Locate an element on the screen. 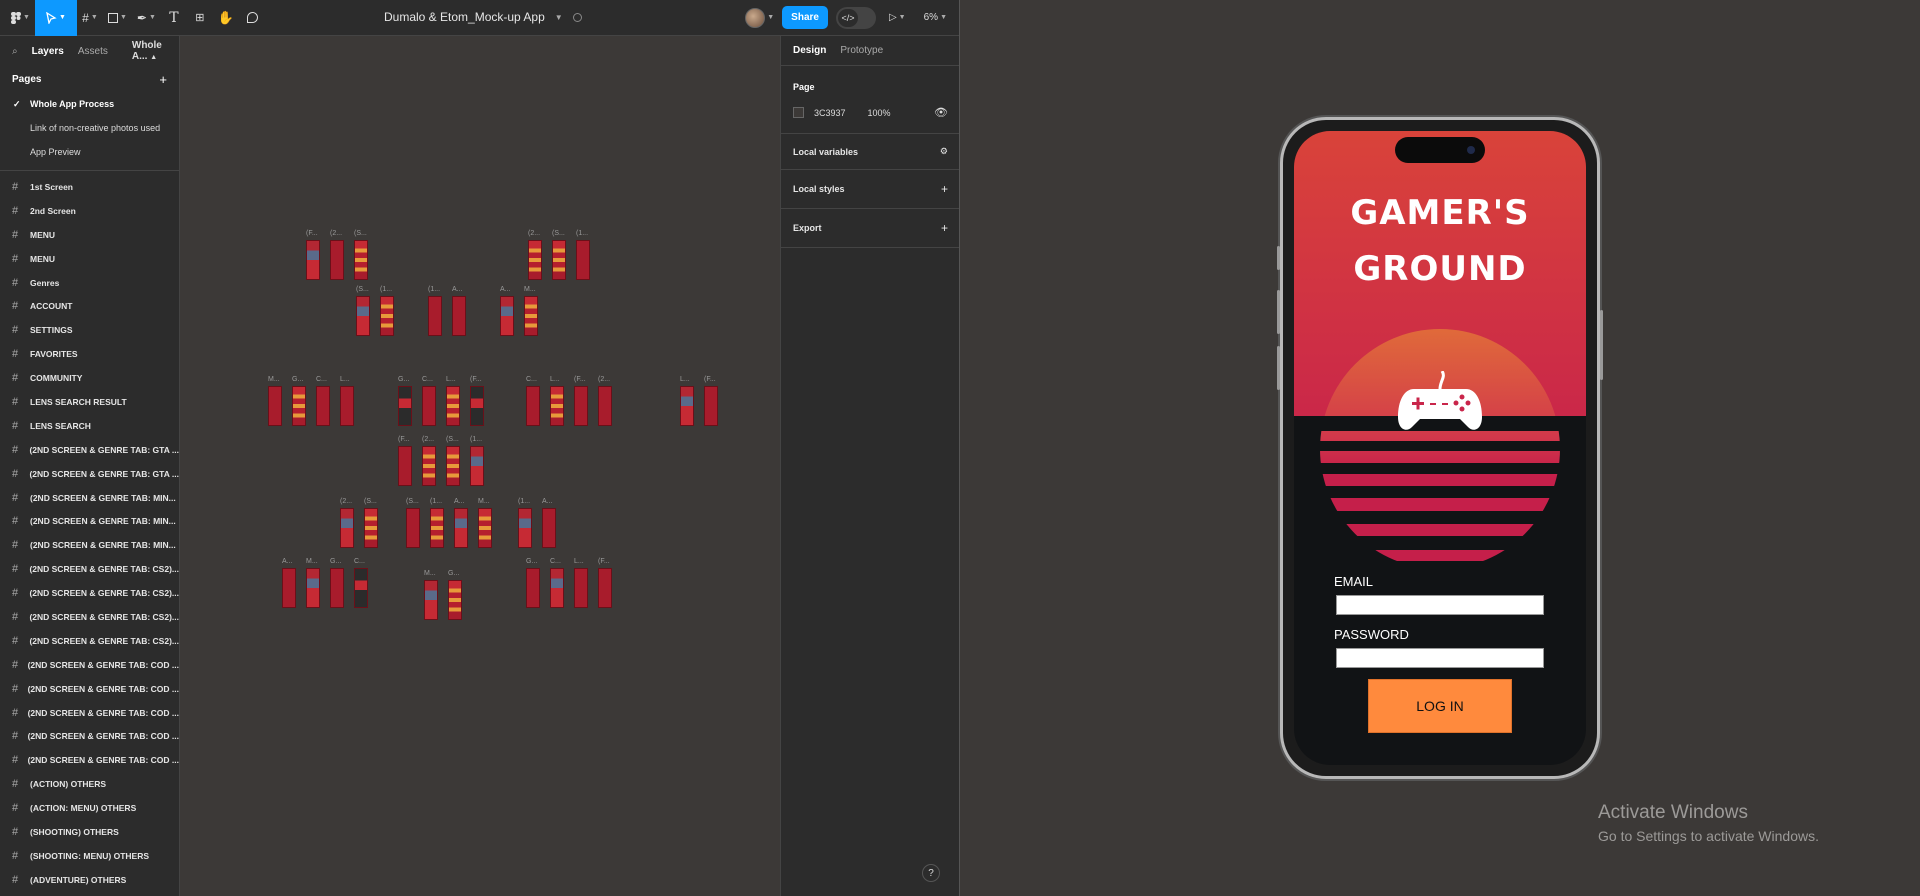 The image size is (1920, 896). page-item-app-preview: App Preview is located at coordinates (89, 152).